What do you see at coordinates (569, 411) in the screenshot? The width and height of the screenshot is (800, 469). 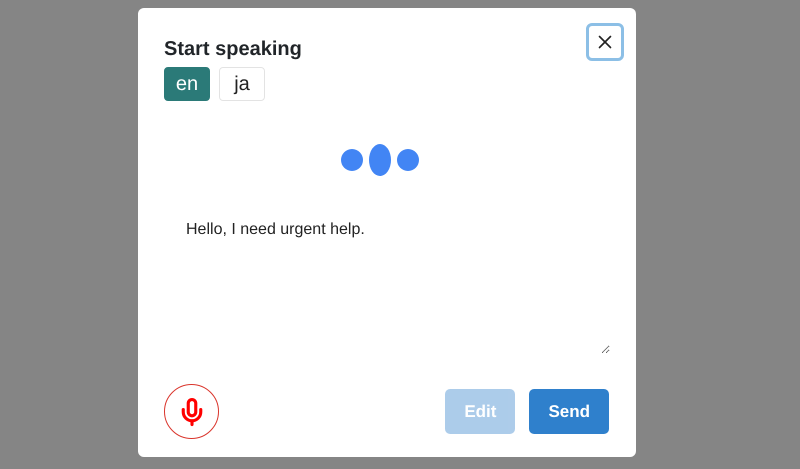 I see `send-button: Send` at bounding box center [569, 411].